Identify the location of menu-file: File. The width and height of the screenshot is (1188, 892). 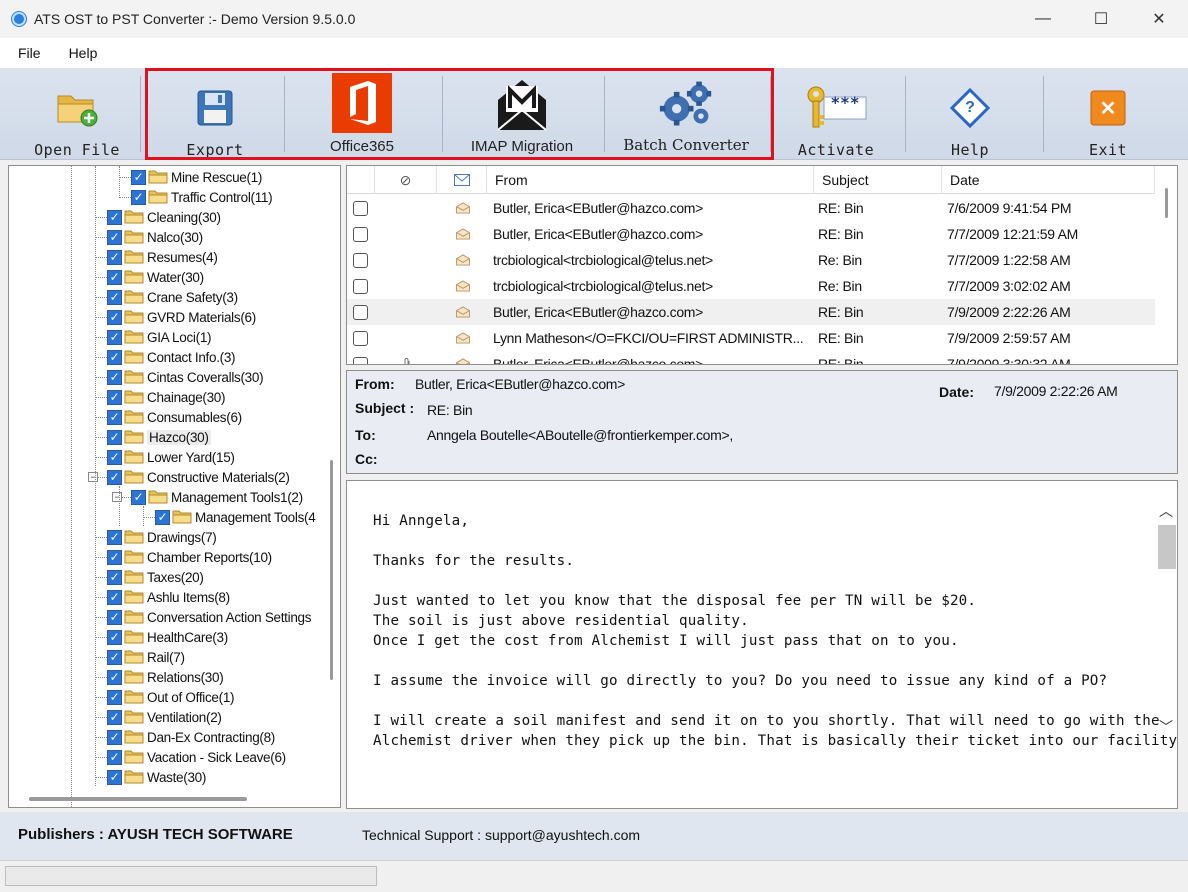
(29, 53).